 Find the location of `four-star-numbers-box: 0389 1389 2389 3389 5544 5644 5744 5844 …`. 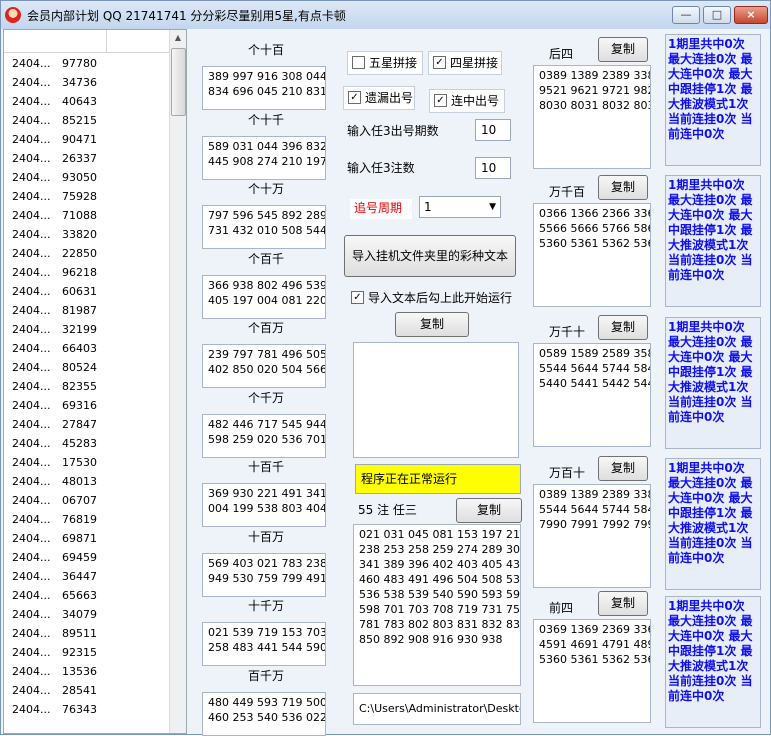

four-star-numbers-box: 0389 1389 2389 3389 5544 5644 5744 5844 … is located at coordinates (592, 536).